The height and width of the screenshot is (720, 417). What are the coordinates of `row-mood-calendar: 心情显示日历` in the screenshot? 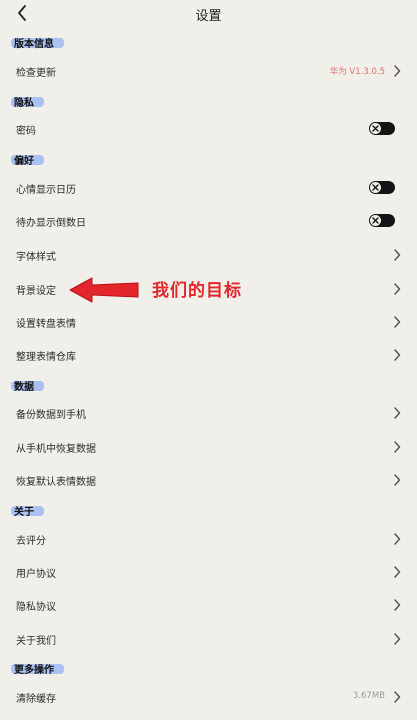 It's located at (208, 188).